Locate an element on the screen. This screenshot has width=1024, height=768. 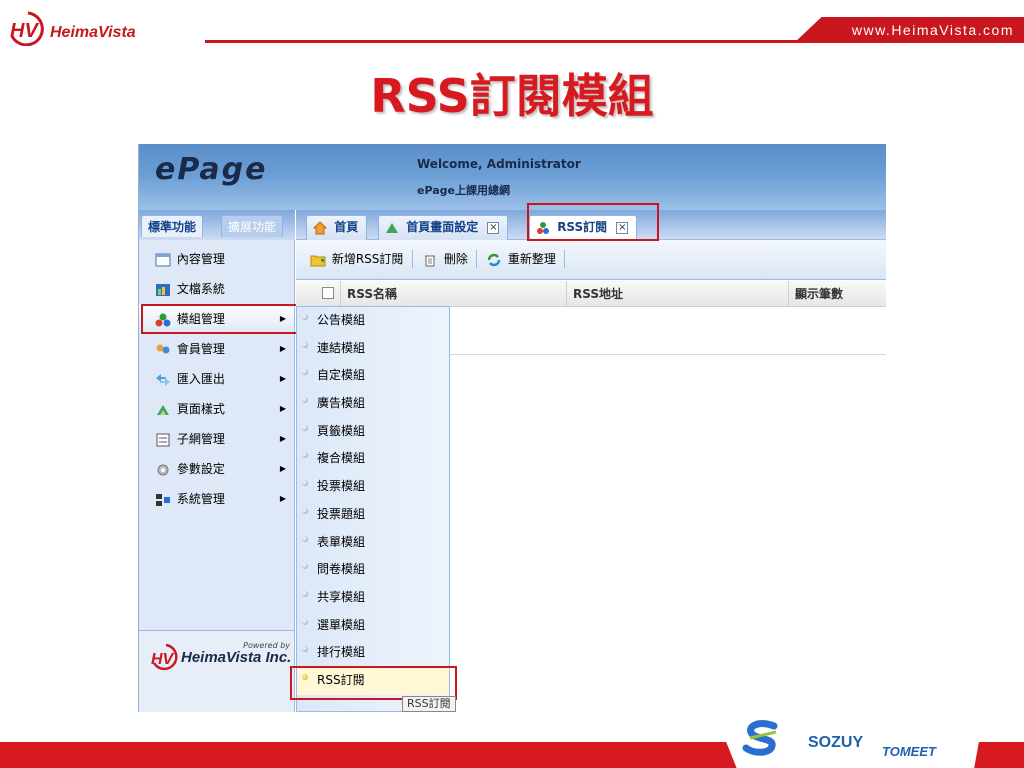
nav-item-import-export: 匯入匯出 ▶ is located at coordinates (216, 379).